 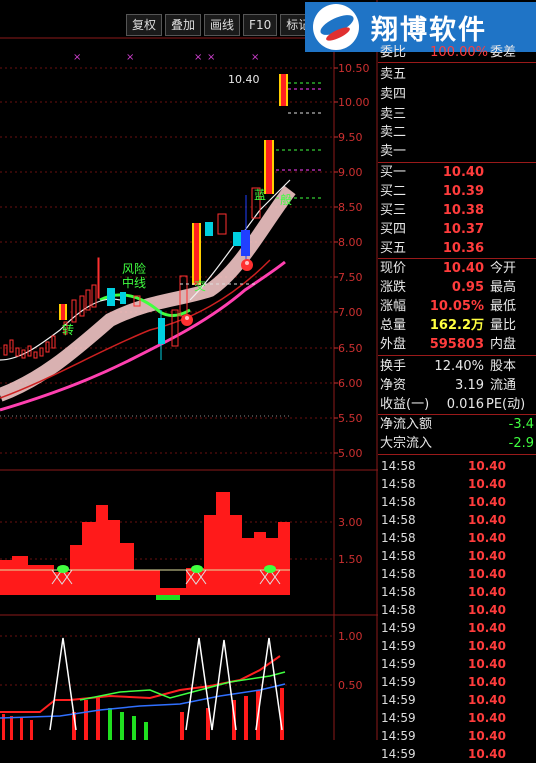 I want to click on price-tick: 10.00, so click(x=354, y=102).